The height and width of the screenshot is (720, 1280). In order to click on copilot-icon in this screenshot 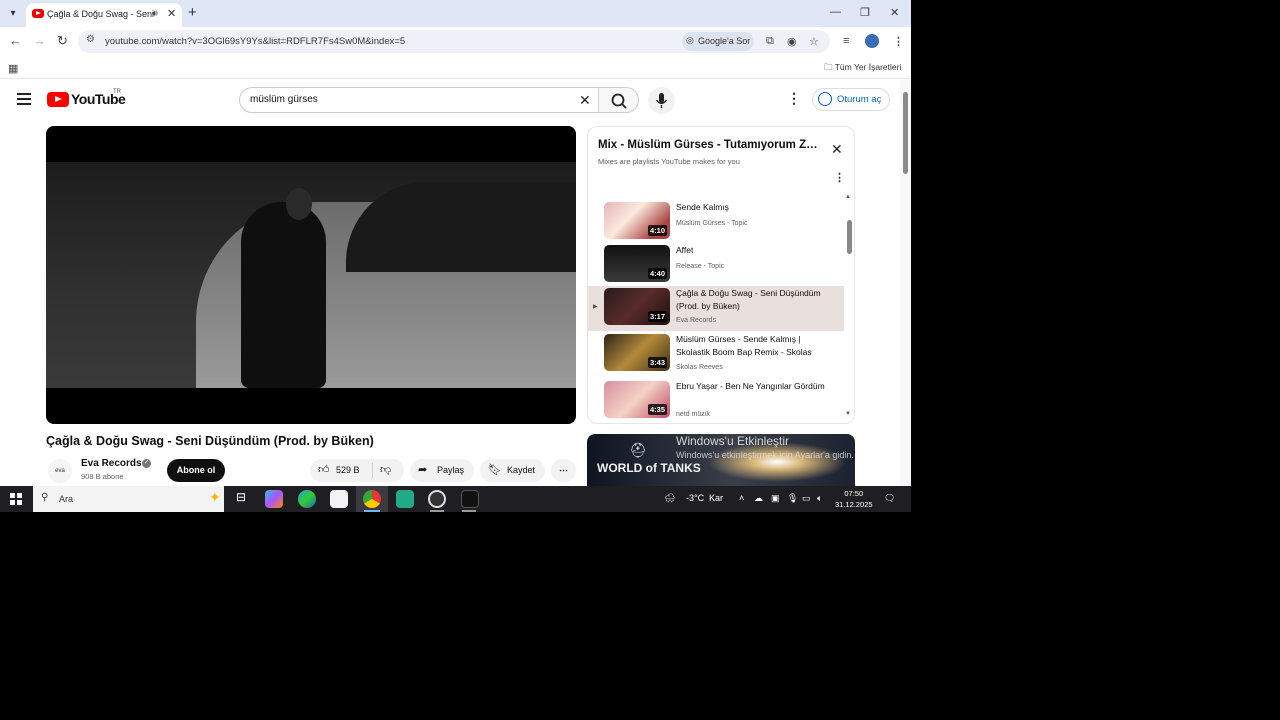, I will do `click(274, 499)`.